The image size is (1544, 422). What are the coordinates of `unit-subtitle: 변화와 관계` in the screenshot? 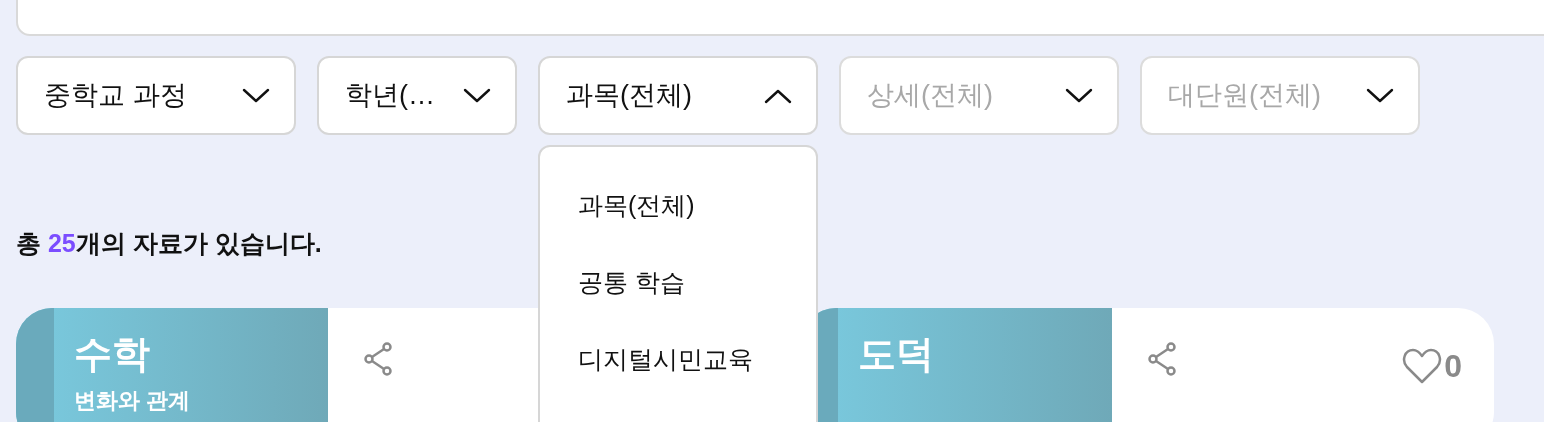 It's located at (132, 400).